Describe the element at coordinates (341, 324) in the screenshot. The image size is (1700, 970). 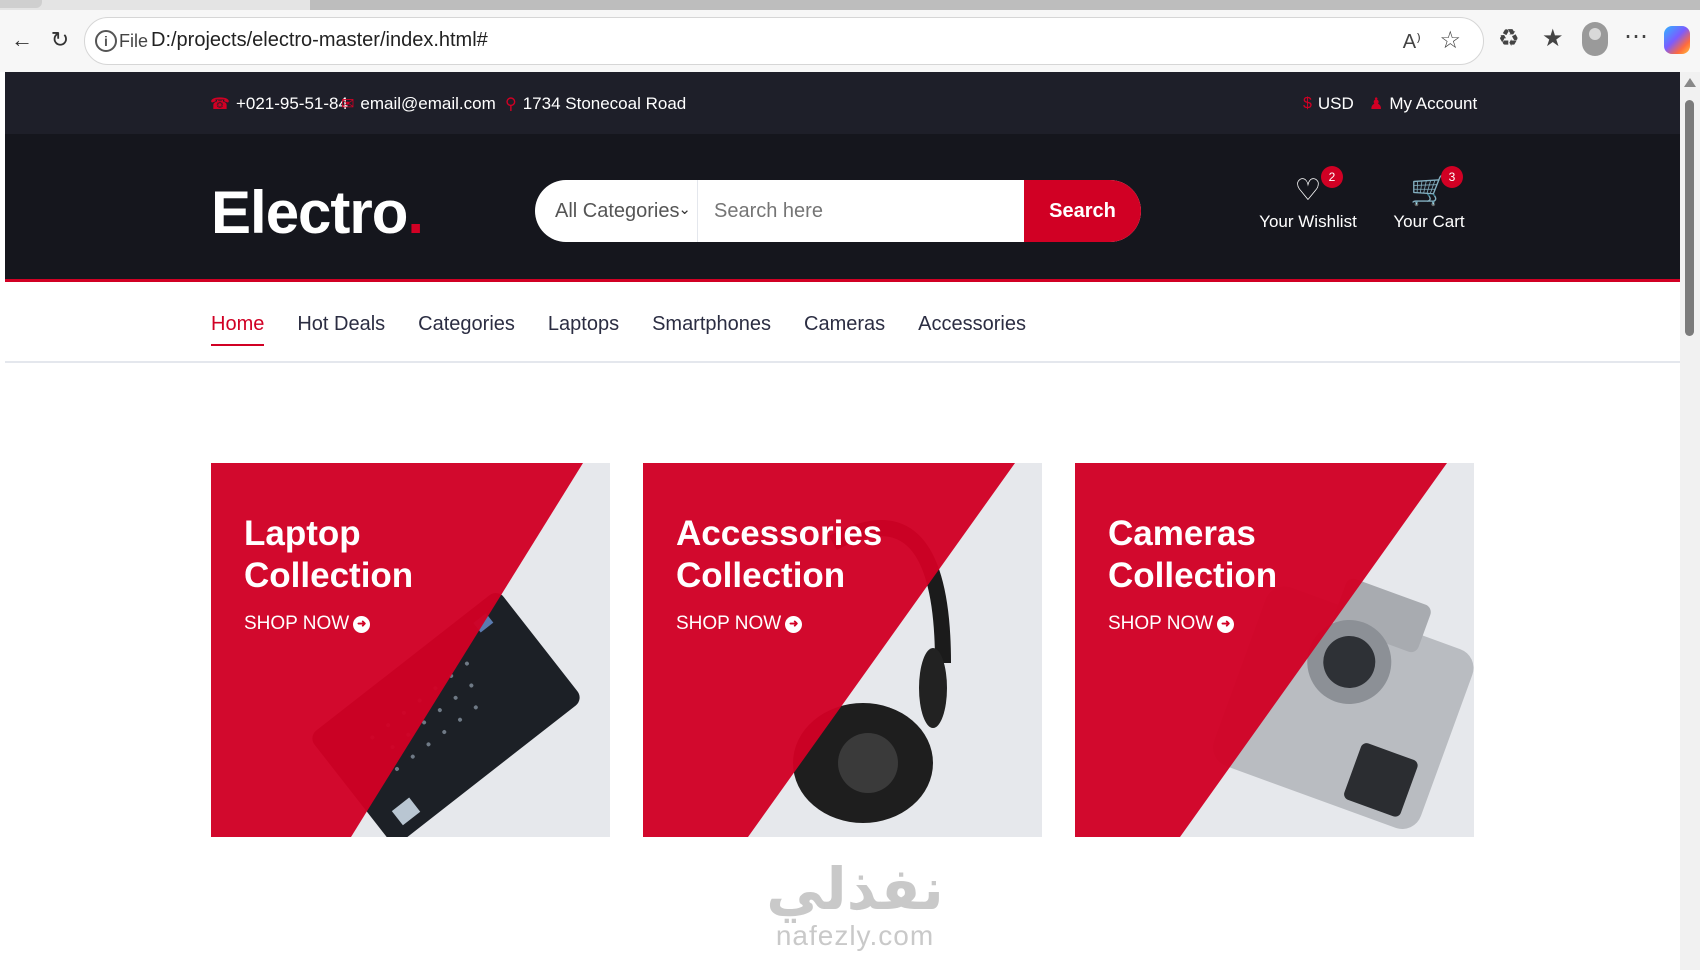
I see `nav-item-hot-deals: Hot Deals` at that location.